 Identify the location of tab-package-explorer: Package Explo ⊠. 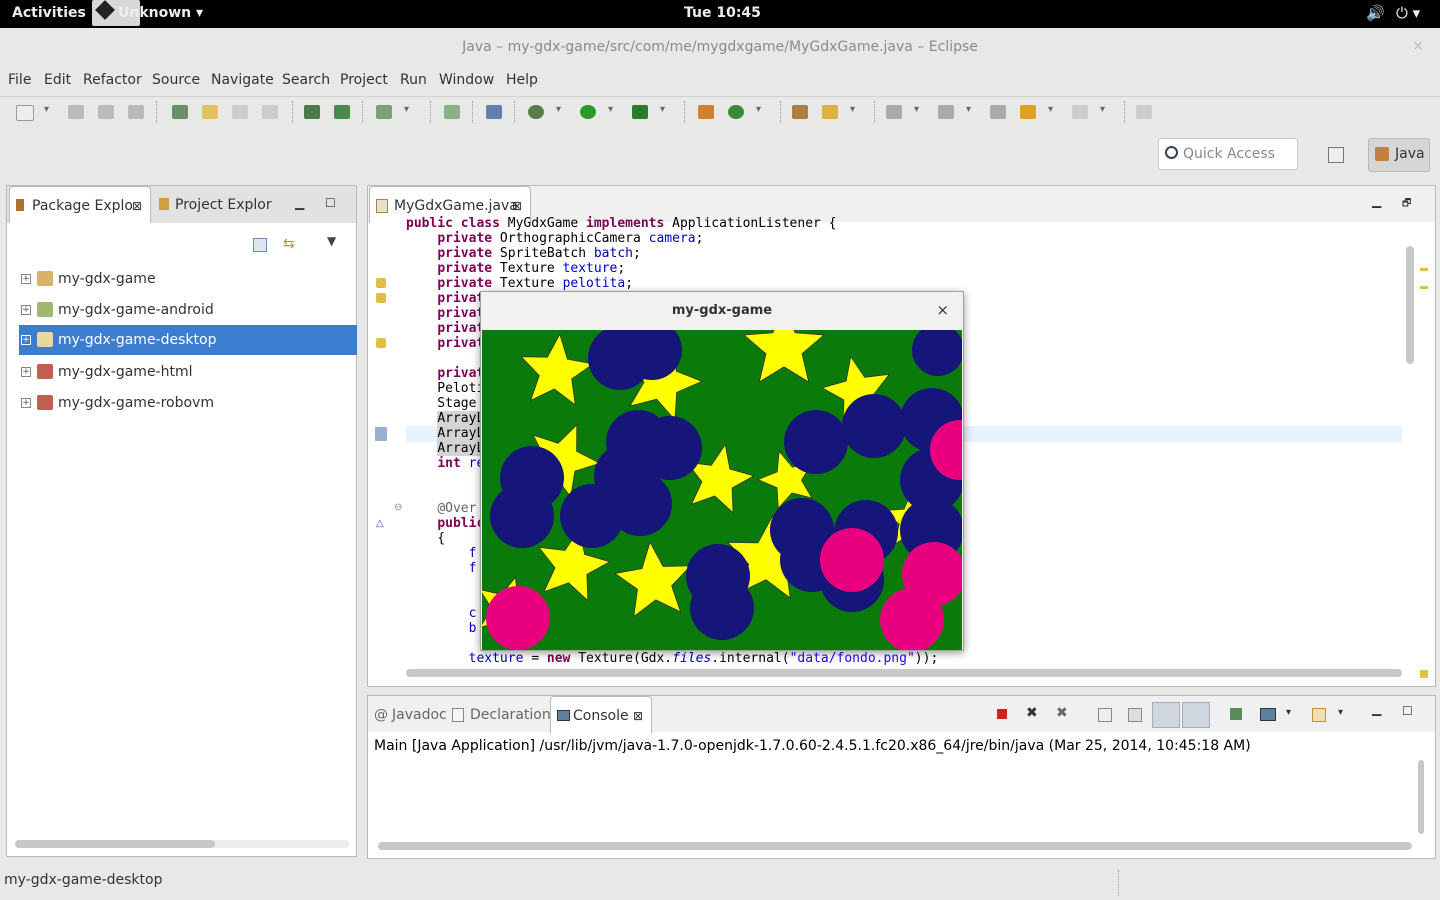
(80, 204).